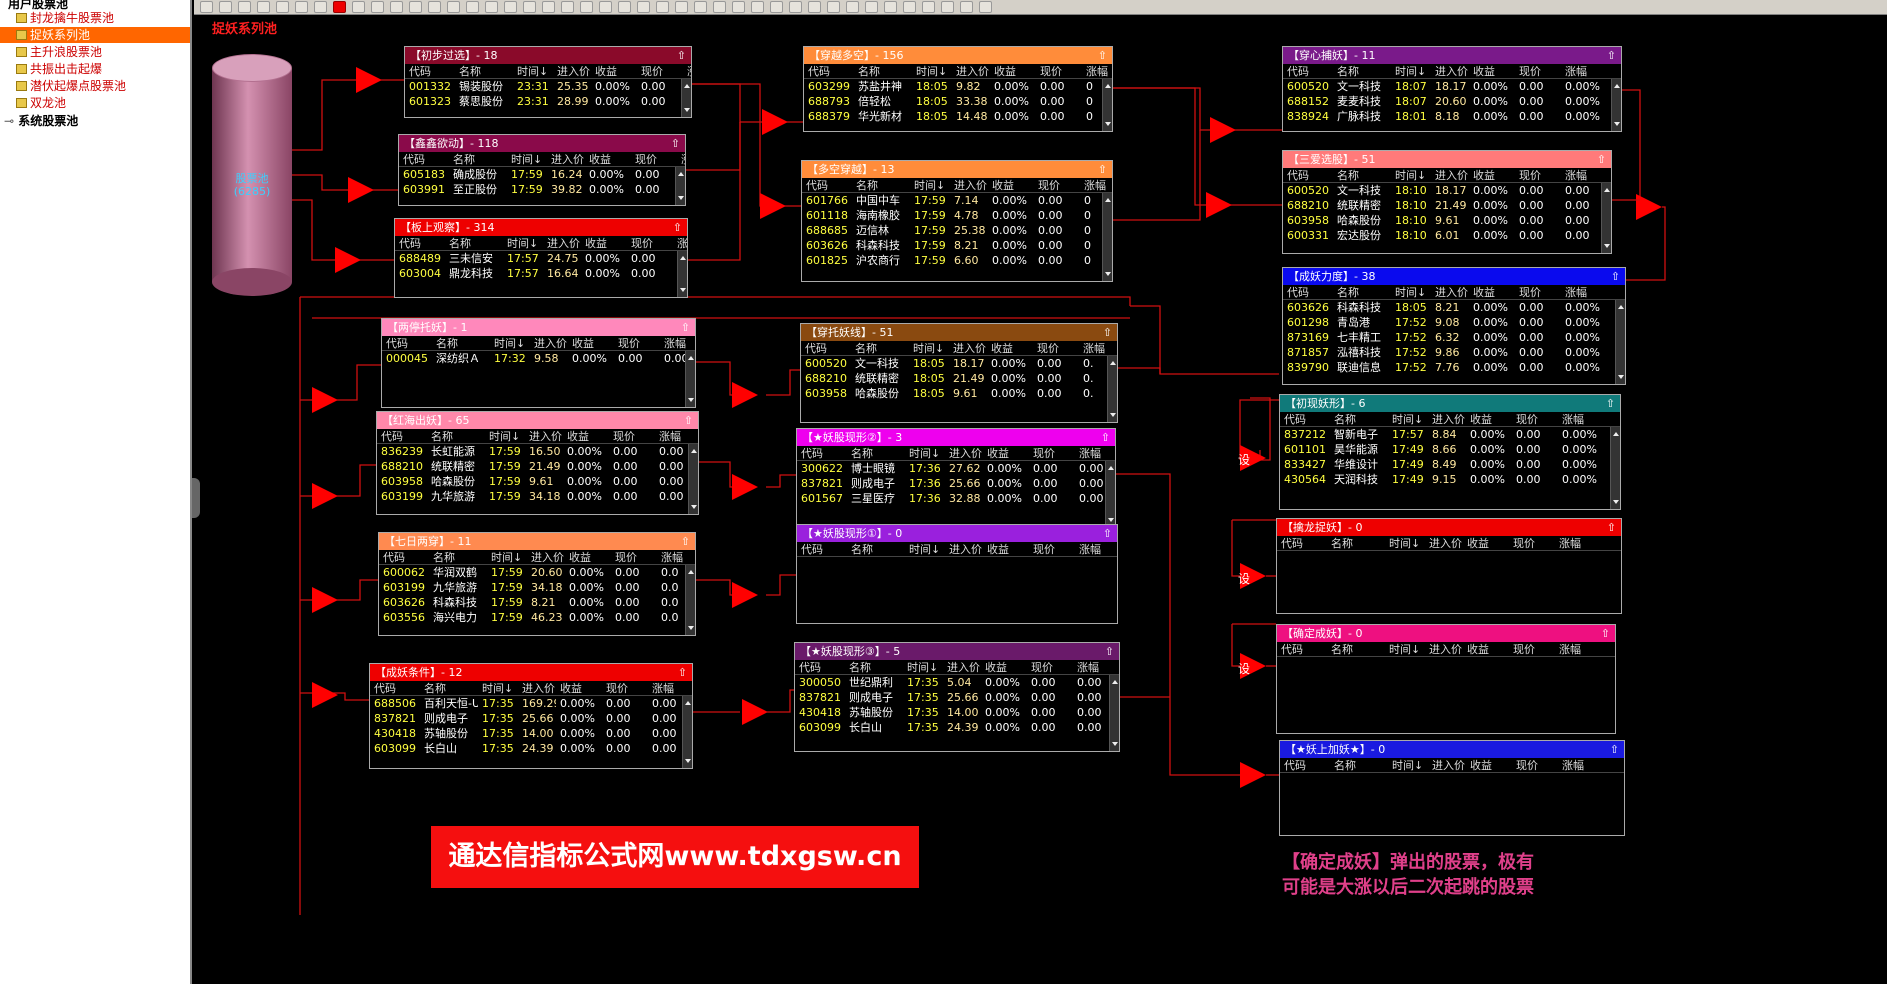  I want to click on table-row: 603199 九华旅游 17:59 34.18 0.00% 0.00 0.00, so click(537, 496).